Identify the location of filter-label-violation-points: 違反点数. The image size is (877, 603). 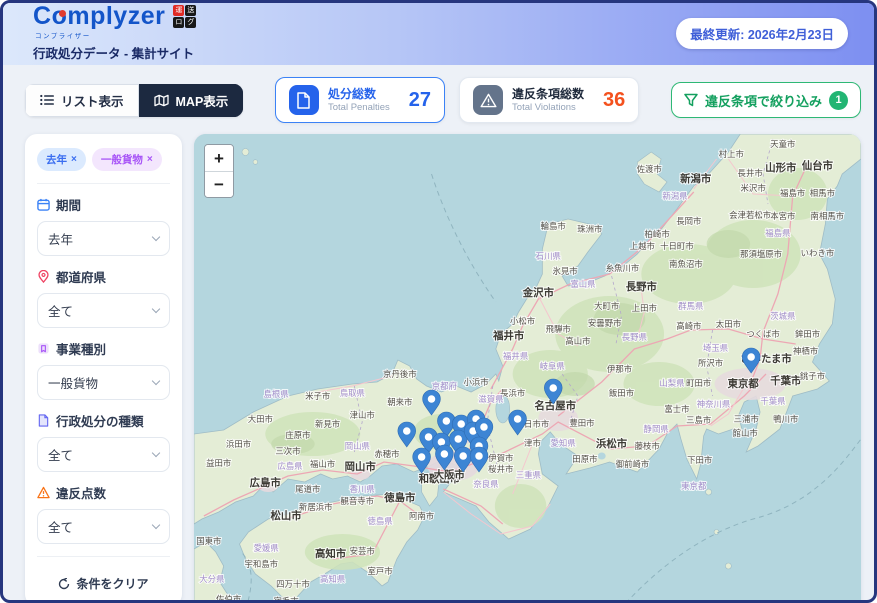
(103, 492).